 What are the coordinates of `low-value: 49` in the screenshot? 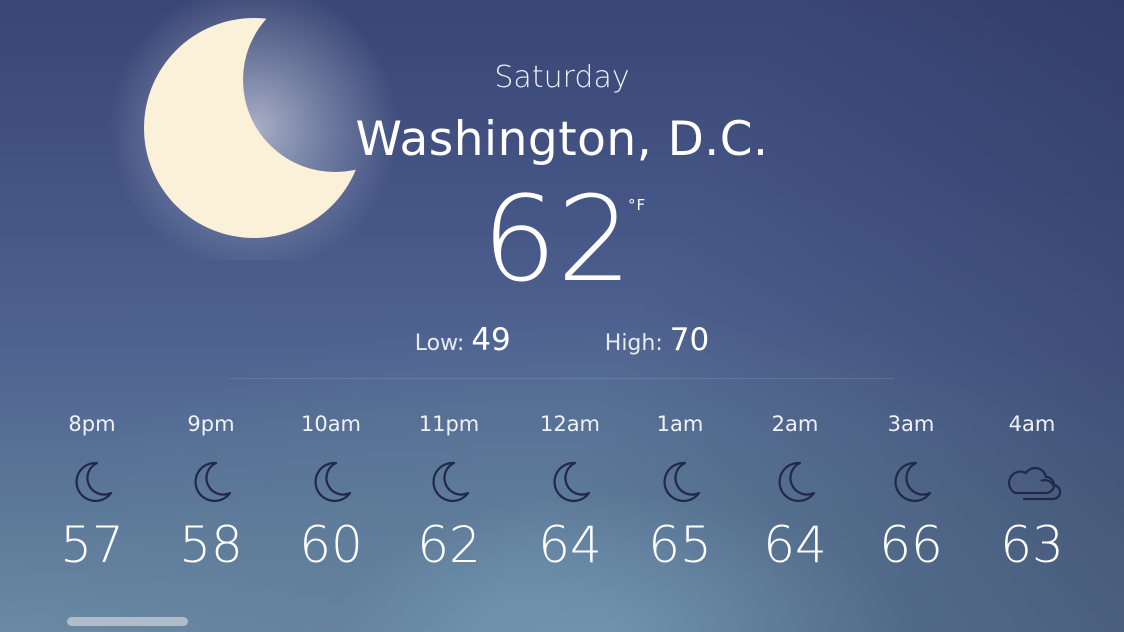 It's located at (491, 340).